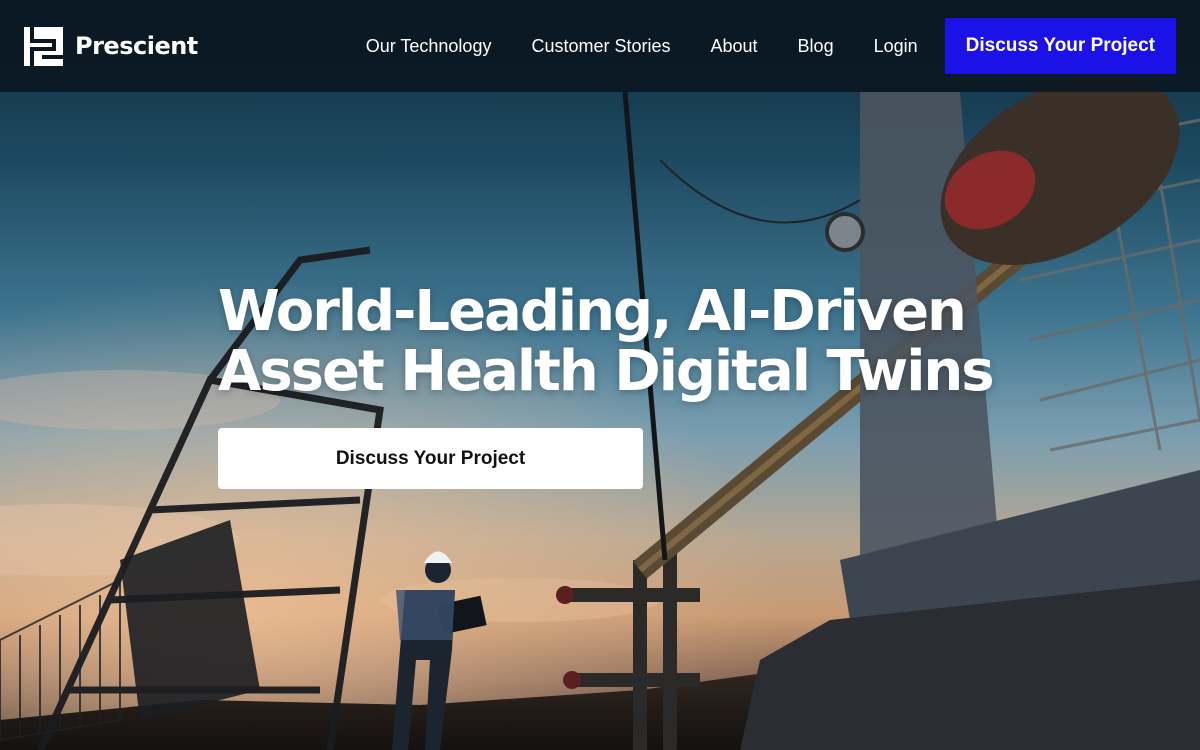  What do you see at coordinates (136, 46) in the screenshot?
I see `logo-text: Prescient` at bounding box center [136, 46].